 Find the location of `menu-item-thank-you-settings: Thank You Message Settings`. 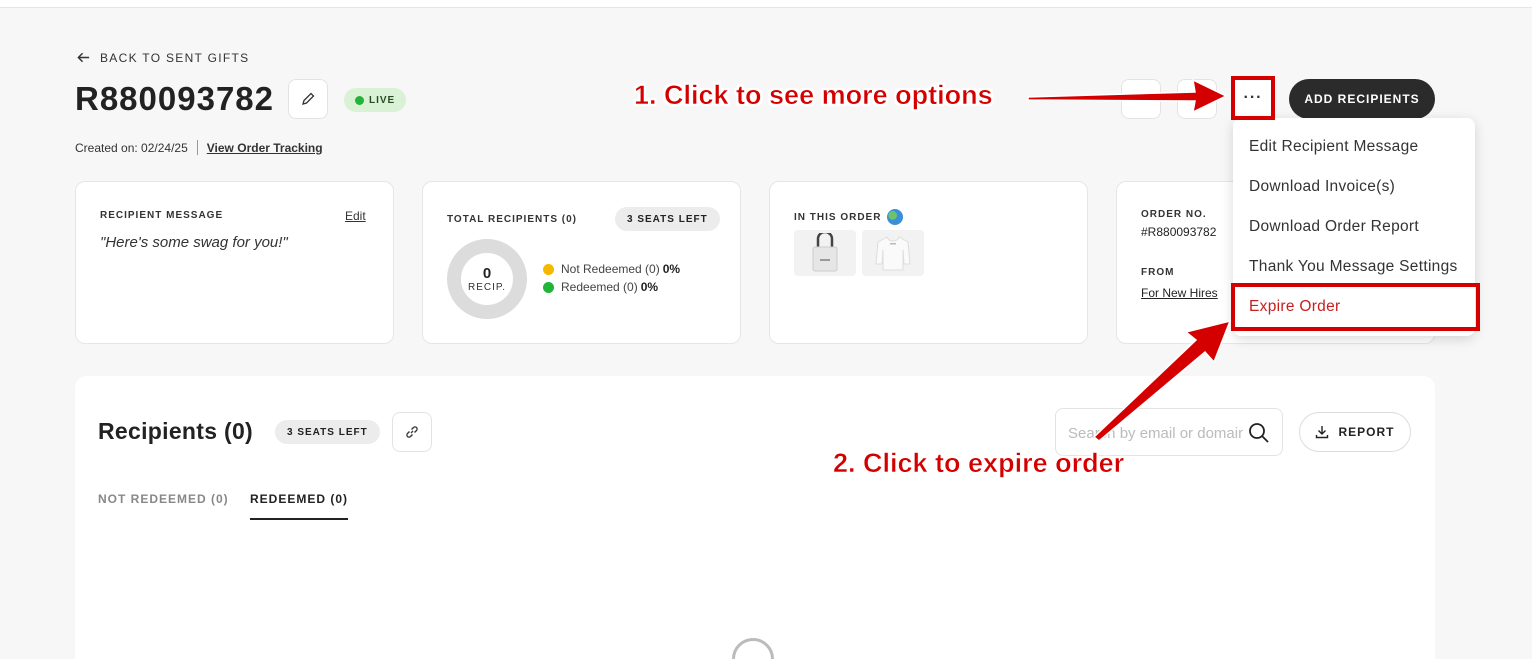

menu-item-thank-you-settings: Thank You Message Settings is located at coordinates (1353, 267).